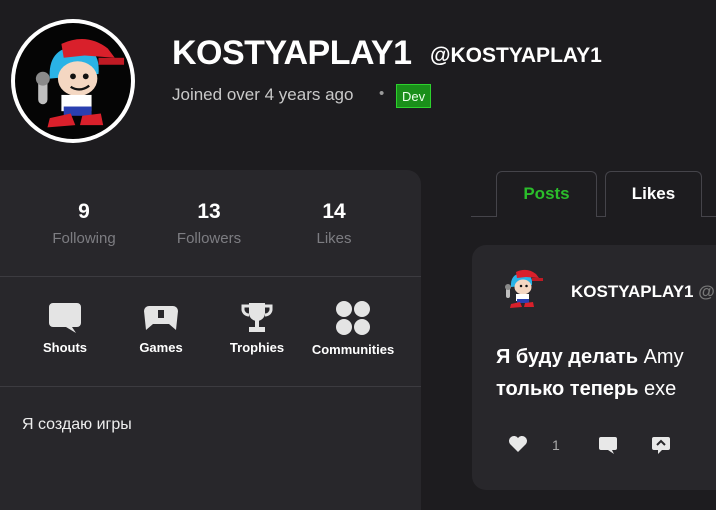  Describe the element at coordinates (653, 194) in the screenshot. I see `tab-likes: Likes` at that location.